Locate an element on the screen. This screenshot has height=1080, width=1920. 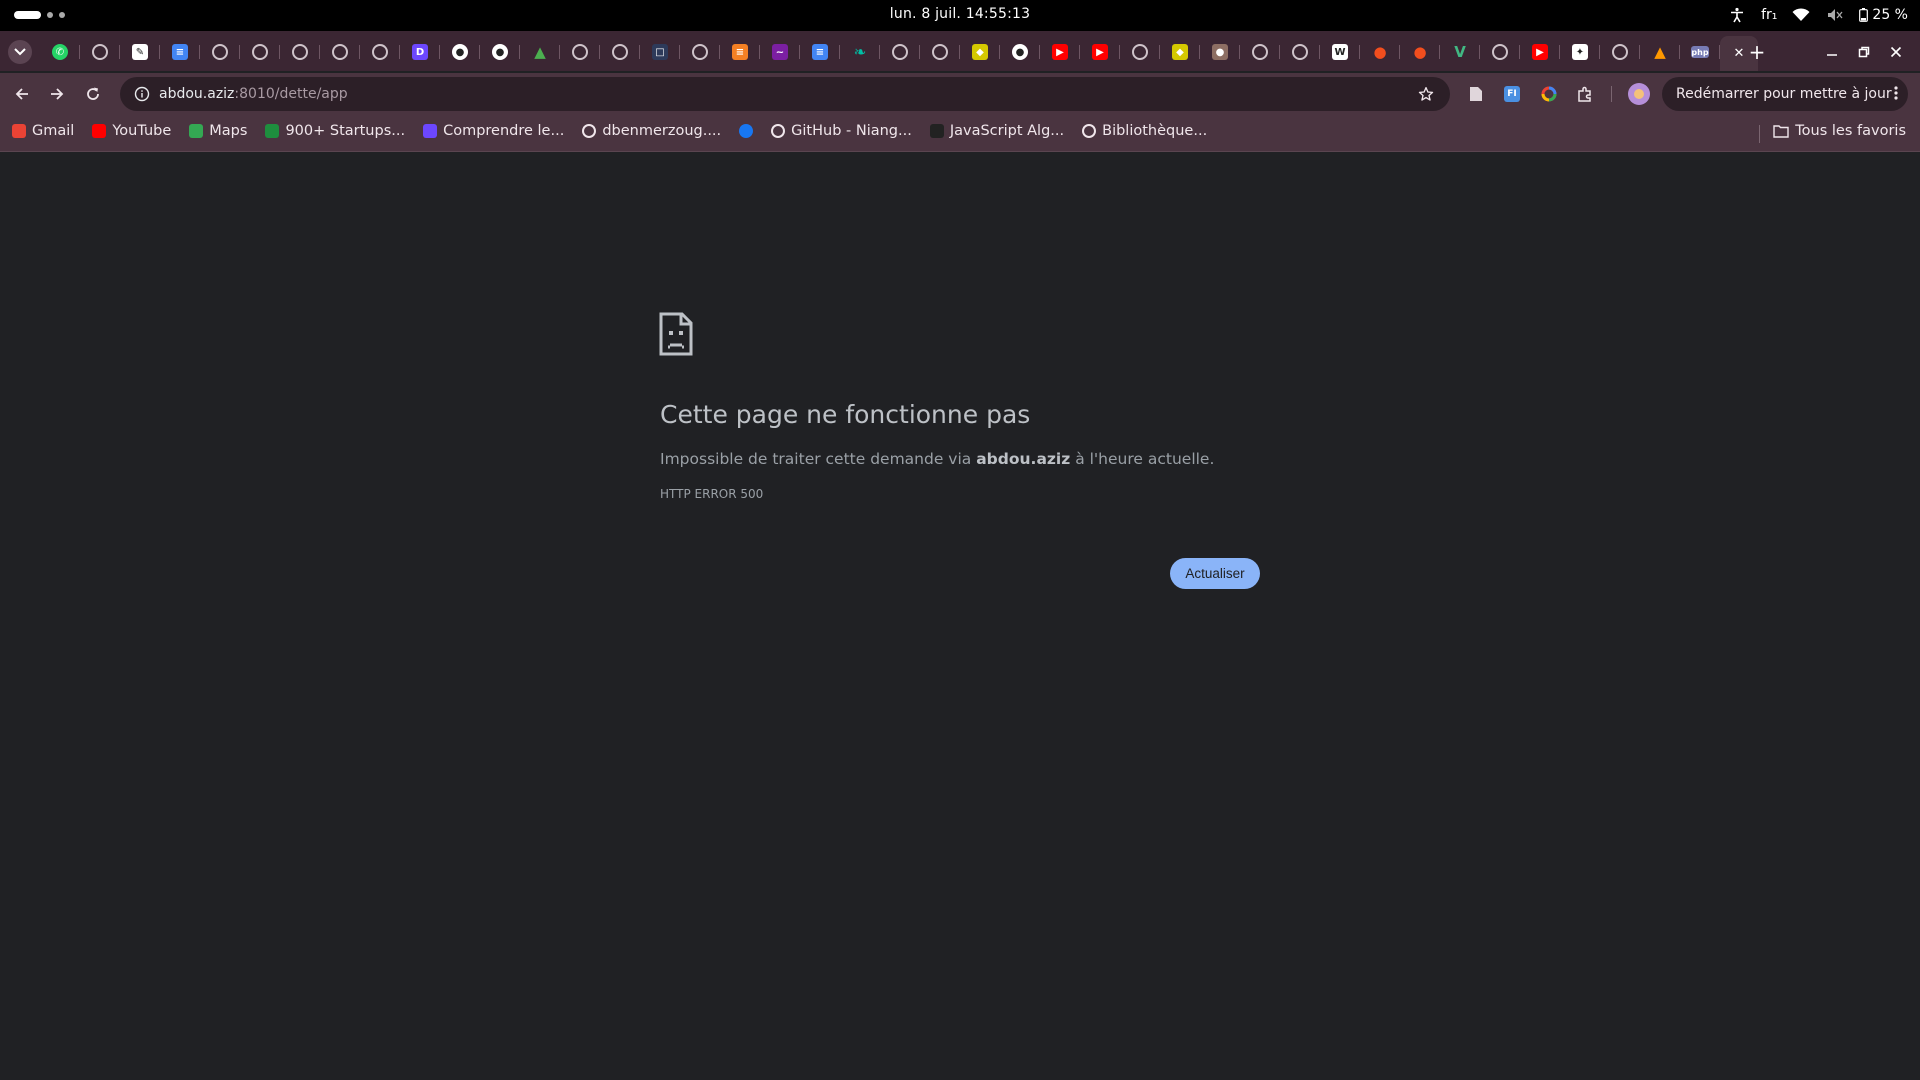
address-bar: abdou.aziz:8010/dette/app is located at coordinates (785, 94).